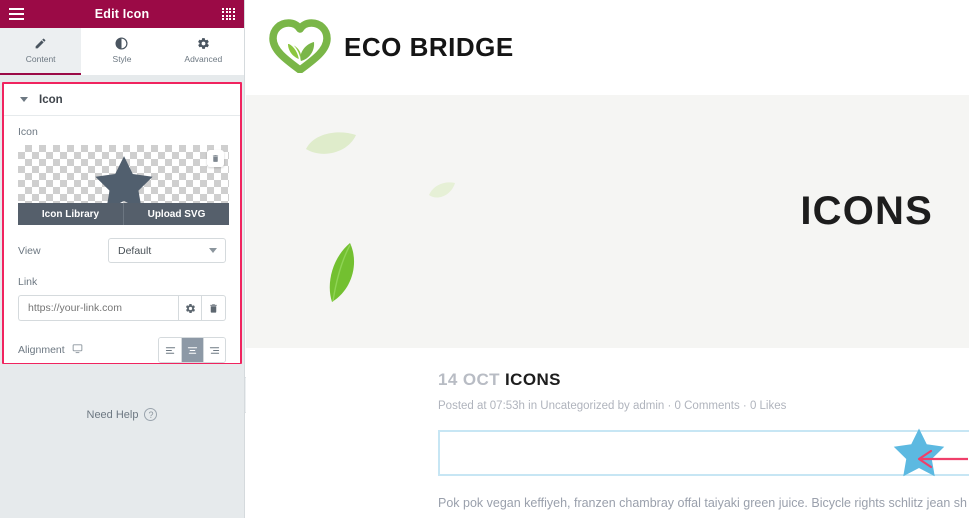  I want to click on link-label: Link, so click(28, 282).